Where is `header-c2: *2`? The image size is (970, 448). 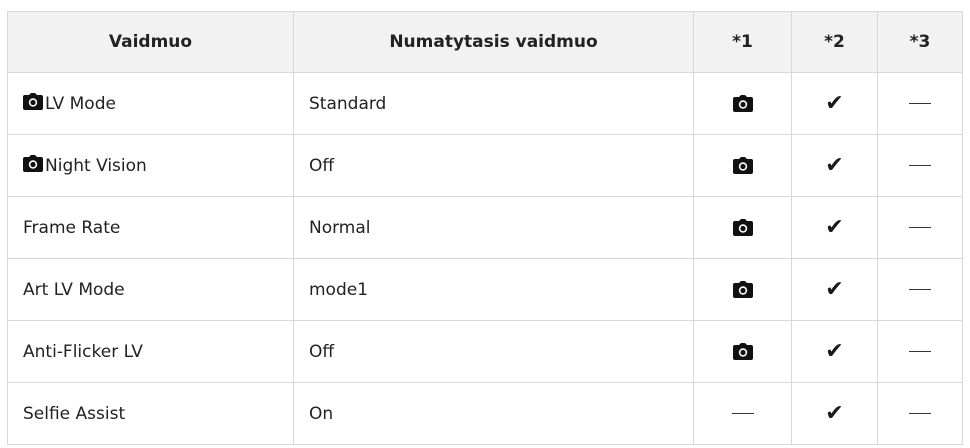
header-c2: *2 is located at coordinates (834, 42).